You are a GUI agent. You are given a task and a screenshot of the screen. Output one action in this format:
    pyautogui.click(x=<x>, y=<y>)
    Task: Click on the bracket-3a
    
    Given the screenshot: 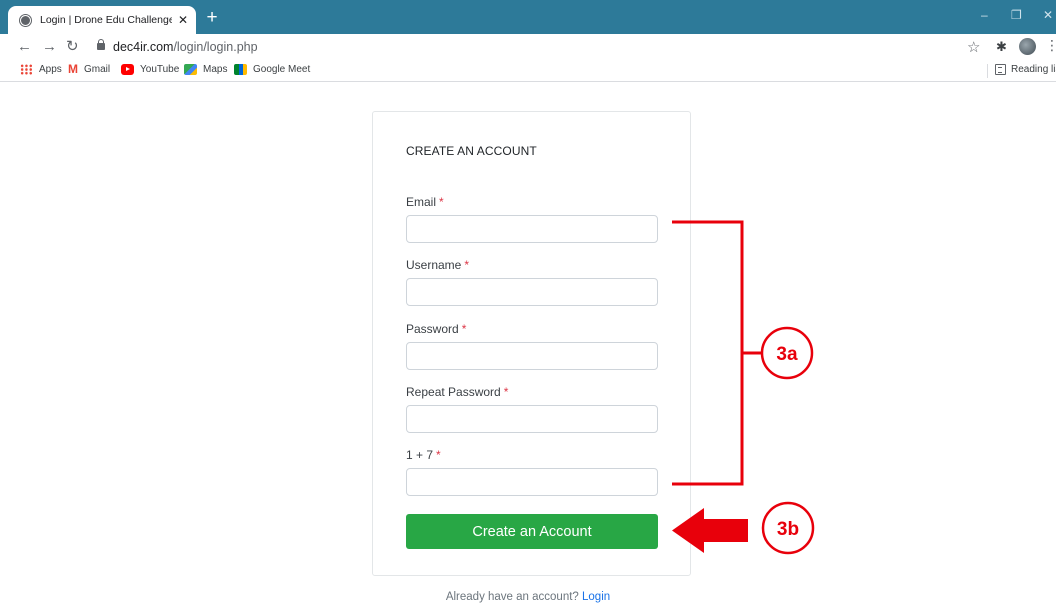 What is the action you would take?
    pyautogui.click(x=708, y=353)
    